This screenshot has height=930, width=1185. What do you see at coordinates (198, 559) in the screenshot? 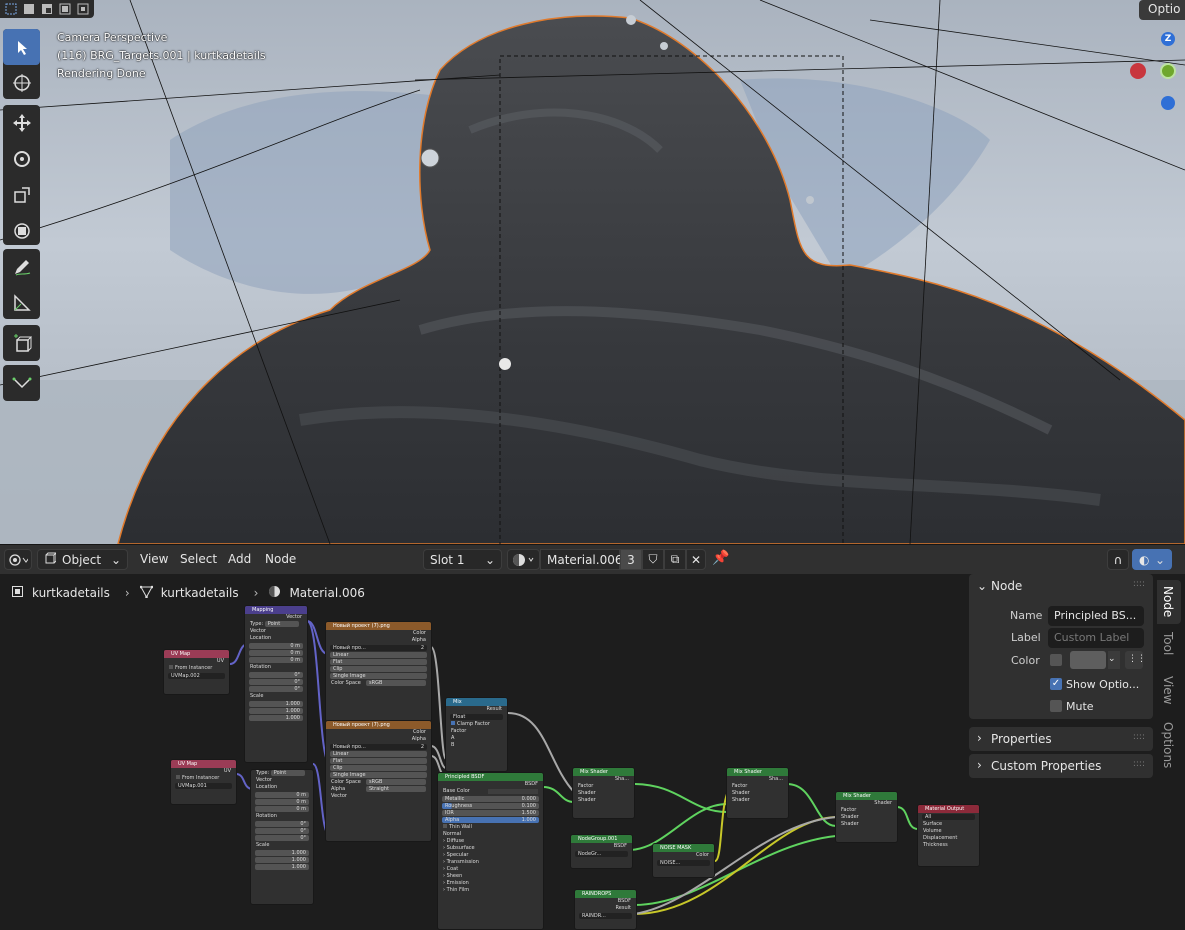
I see `menu-select: Select` at bounding box center [198, 559].